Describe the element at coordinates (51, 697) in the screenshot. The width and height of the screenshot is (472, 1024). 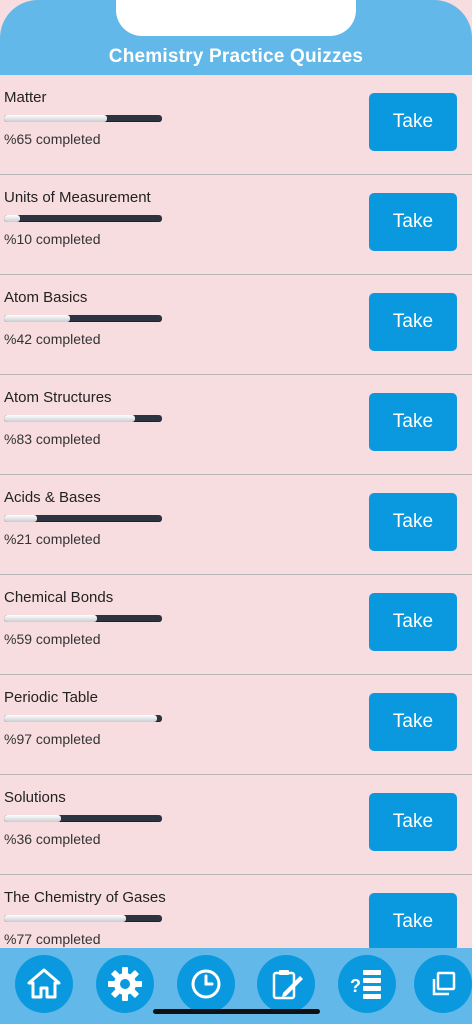
I see `quiz-title: Periodic Table` at that location.